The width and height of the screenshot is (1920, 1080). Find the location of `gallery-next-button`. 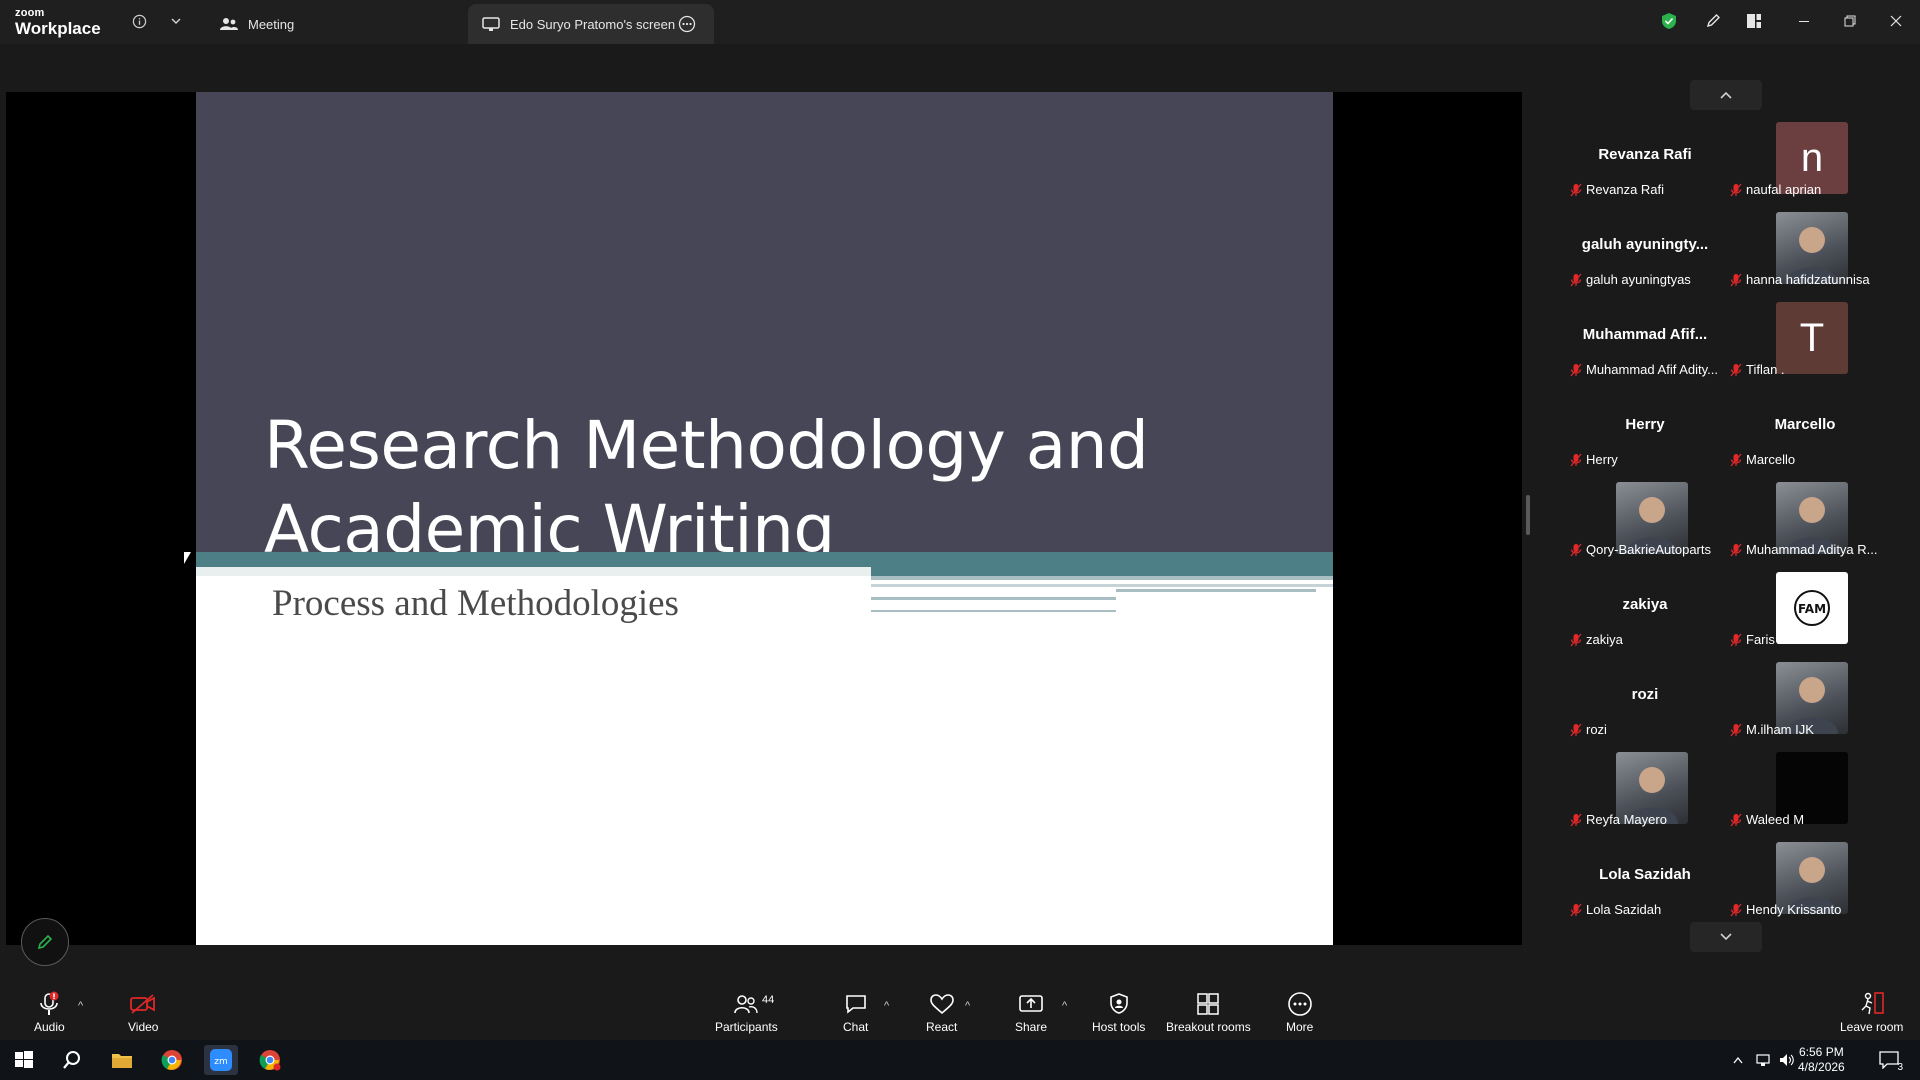

gallery-next-button is located at coordinates (1726, 937).